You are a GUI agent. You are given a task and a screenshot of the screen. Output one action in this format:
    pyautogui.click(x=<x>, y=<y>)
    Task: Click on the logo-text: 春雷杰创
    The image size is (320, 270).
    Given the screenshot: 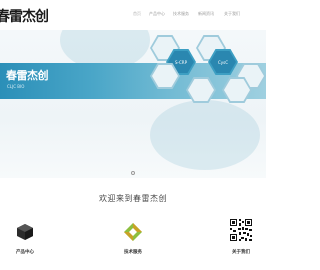 What is the action you would take?
    pyautogui.click(x=24, y=17)
    